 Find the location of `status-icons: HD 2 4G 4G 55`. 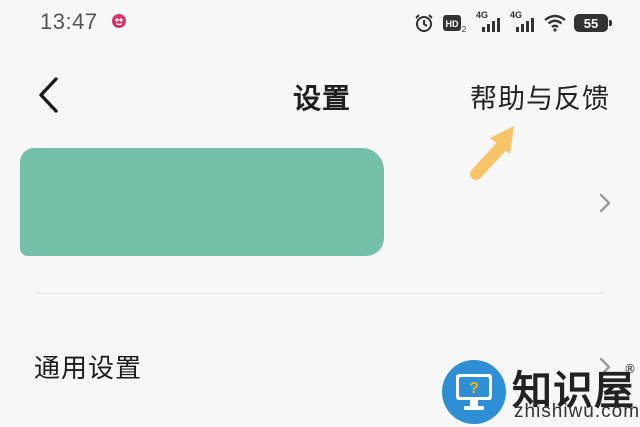

status-icons: HD 2 4G 4G 55 is located at coordinates (513, 22).